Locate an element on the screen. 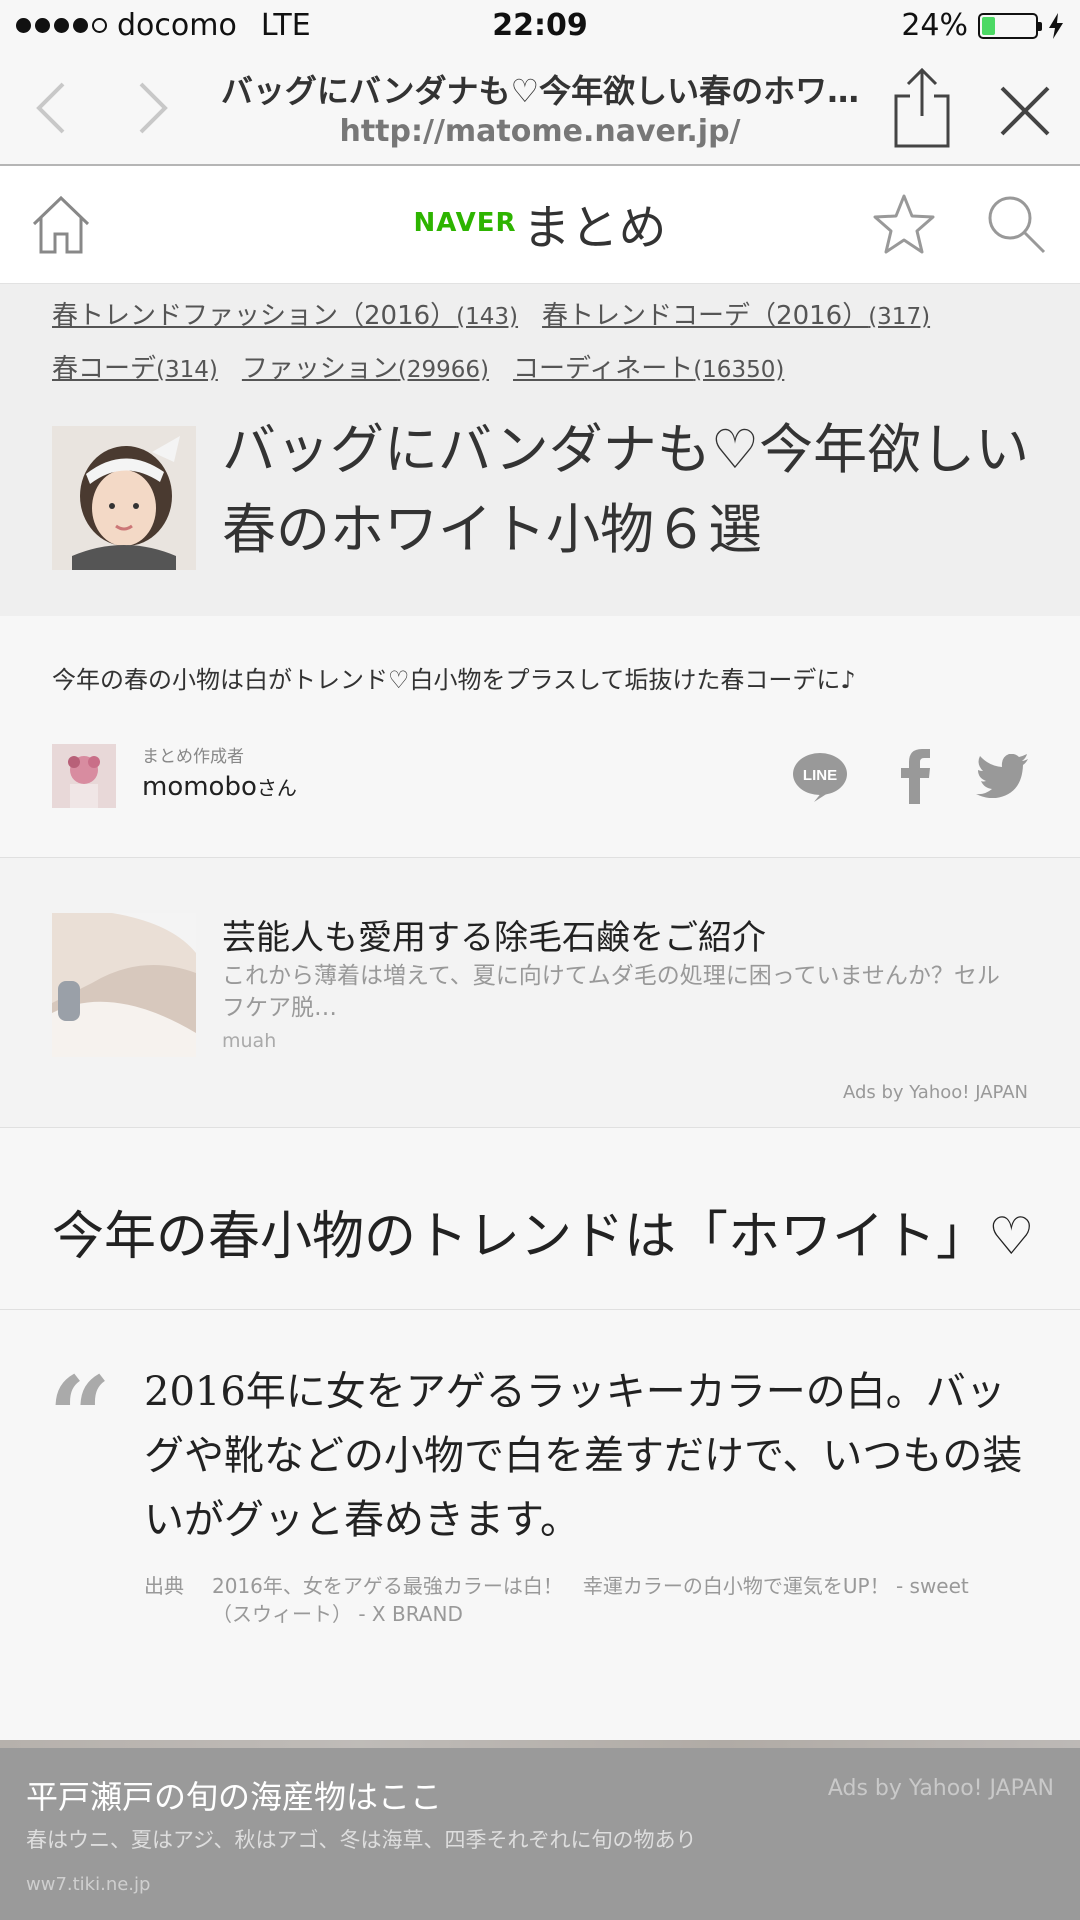  close-button is located at coordinates (1025, 111).